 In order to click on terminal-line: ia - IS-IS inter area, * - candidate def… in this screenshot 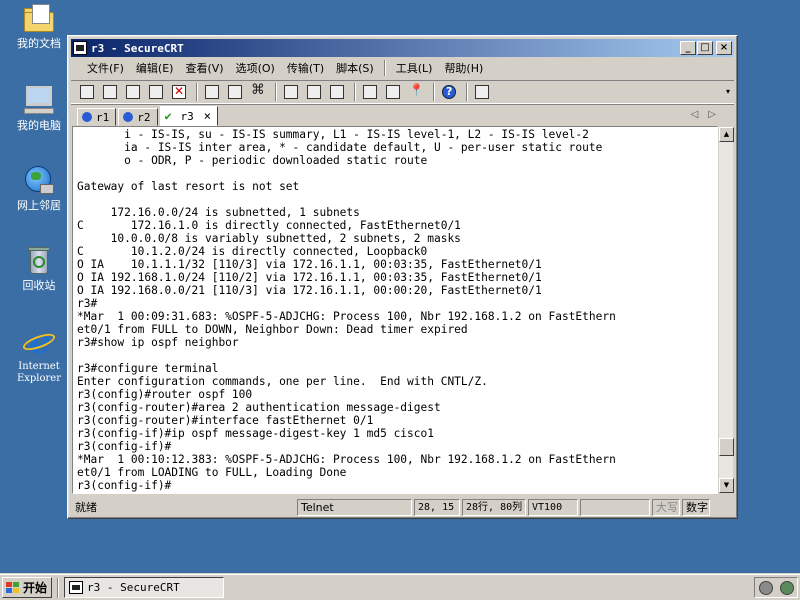, I will do `click(340, 147)`.